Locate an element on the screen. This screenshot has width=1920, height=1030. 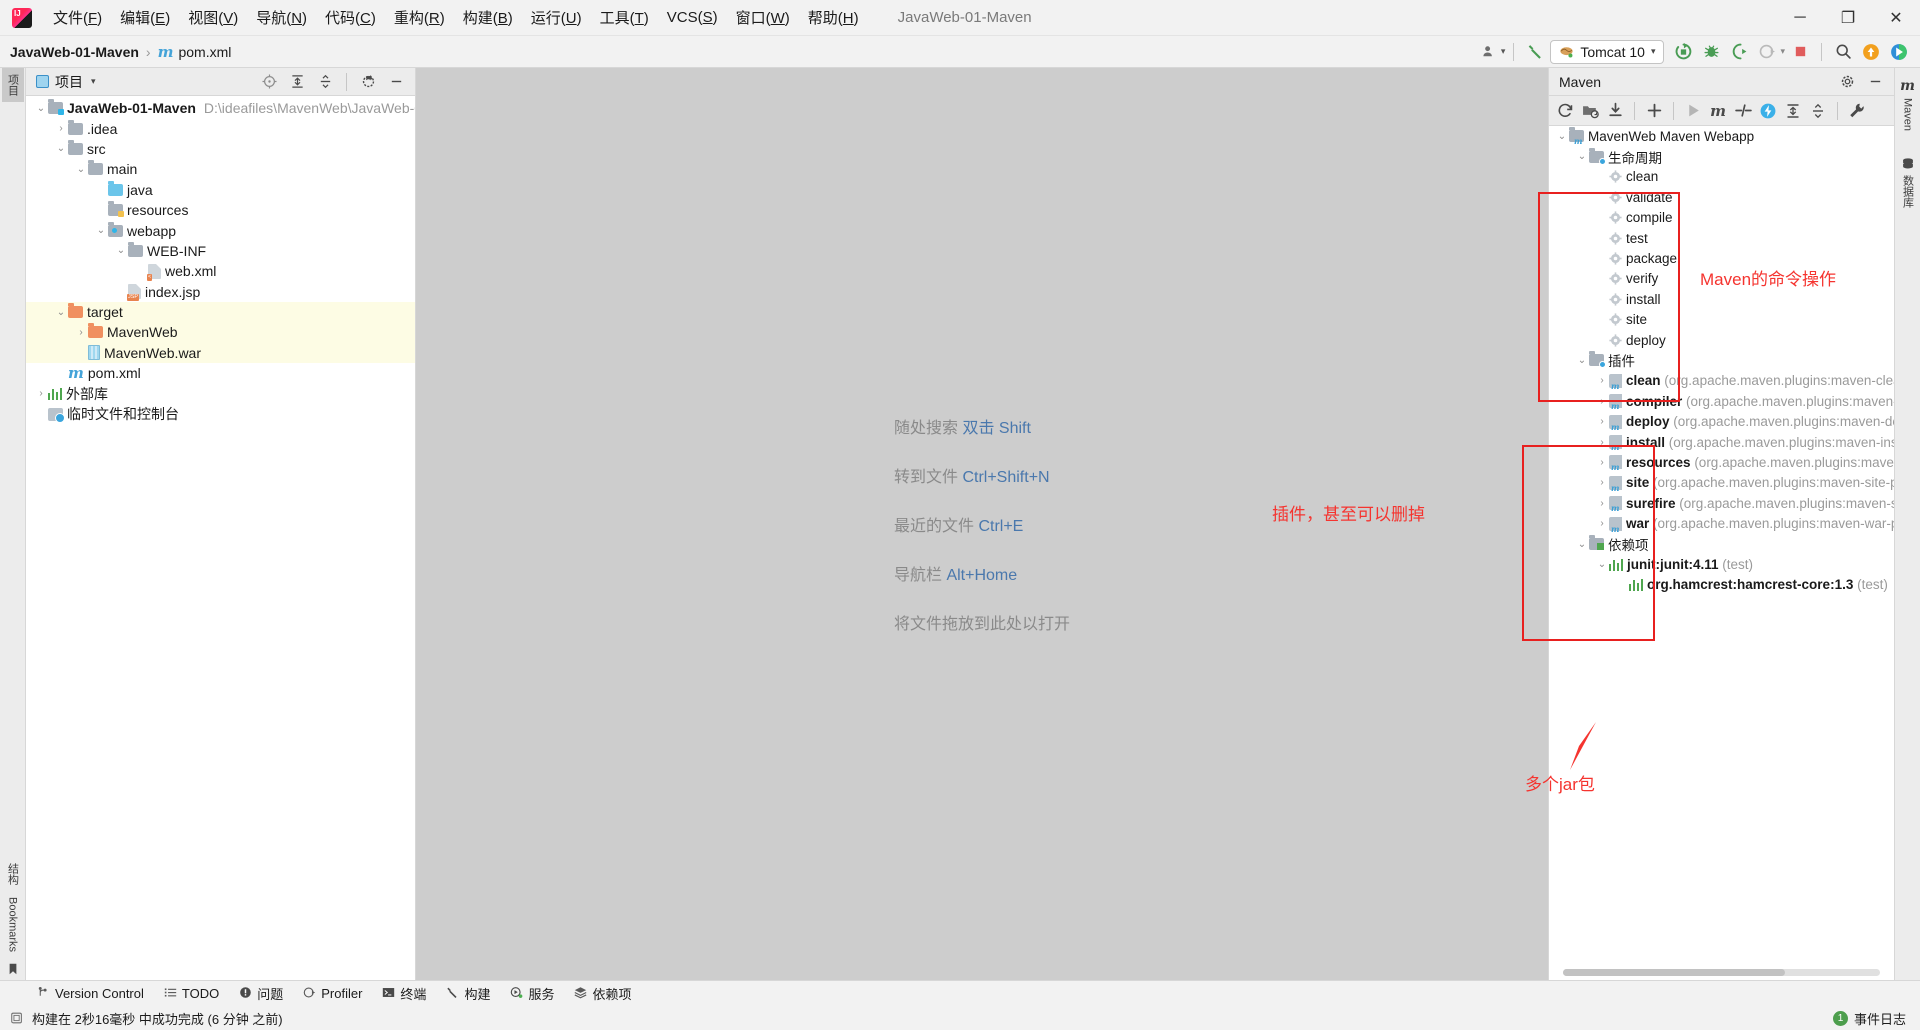
maven-goal-icon: m is located at coordinates (1718, 111).